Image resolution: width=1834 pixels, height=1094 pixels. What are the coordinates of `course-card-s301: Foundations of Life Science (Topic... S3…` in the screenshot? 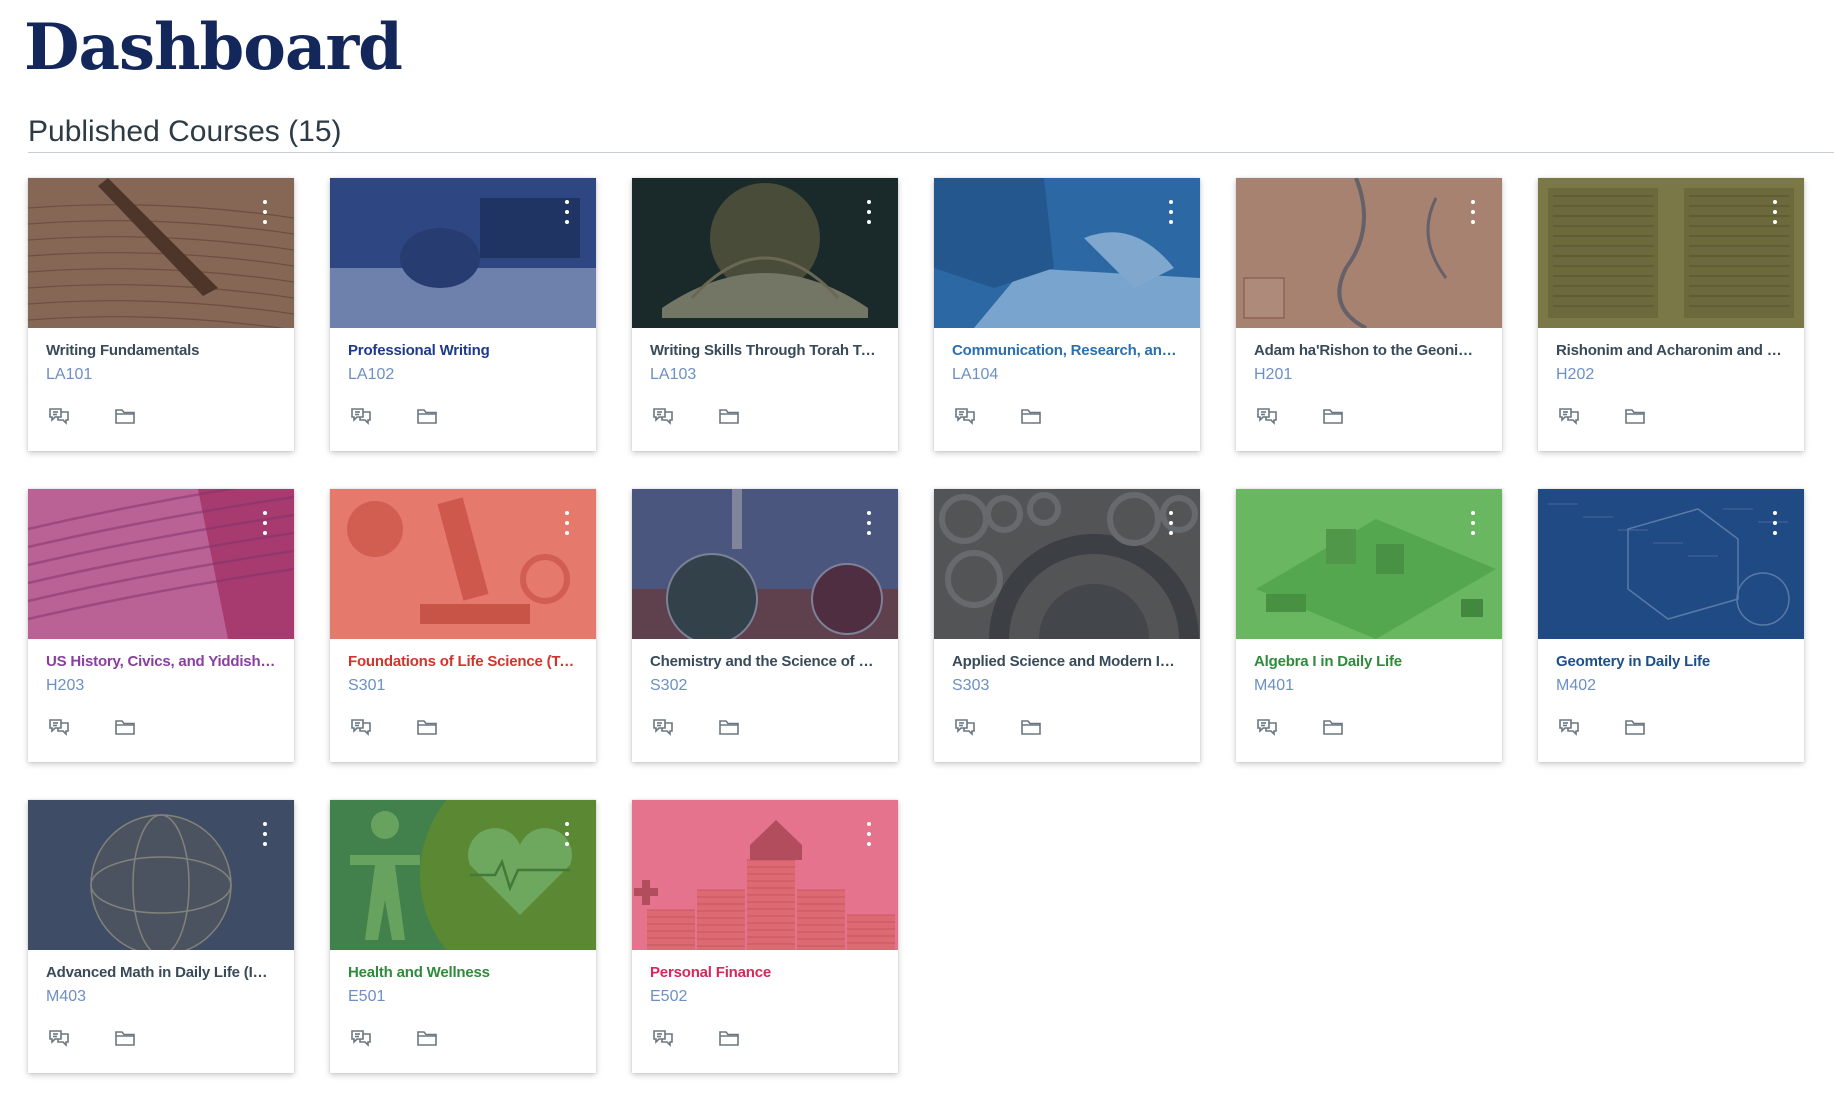 It's located at (463, 625).